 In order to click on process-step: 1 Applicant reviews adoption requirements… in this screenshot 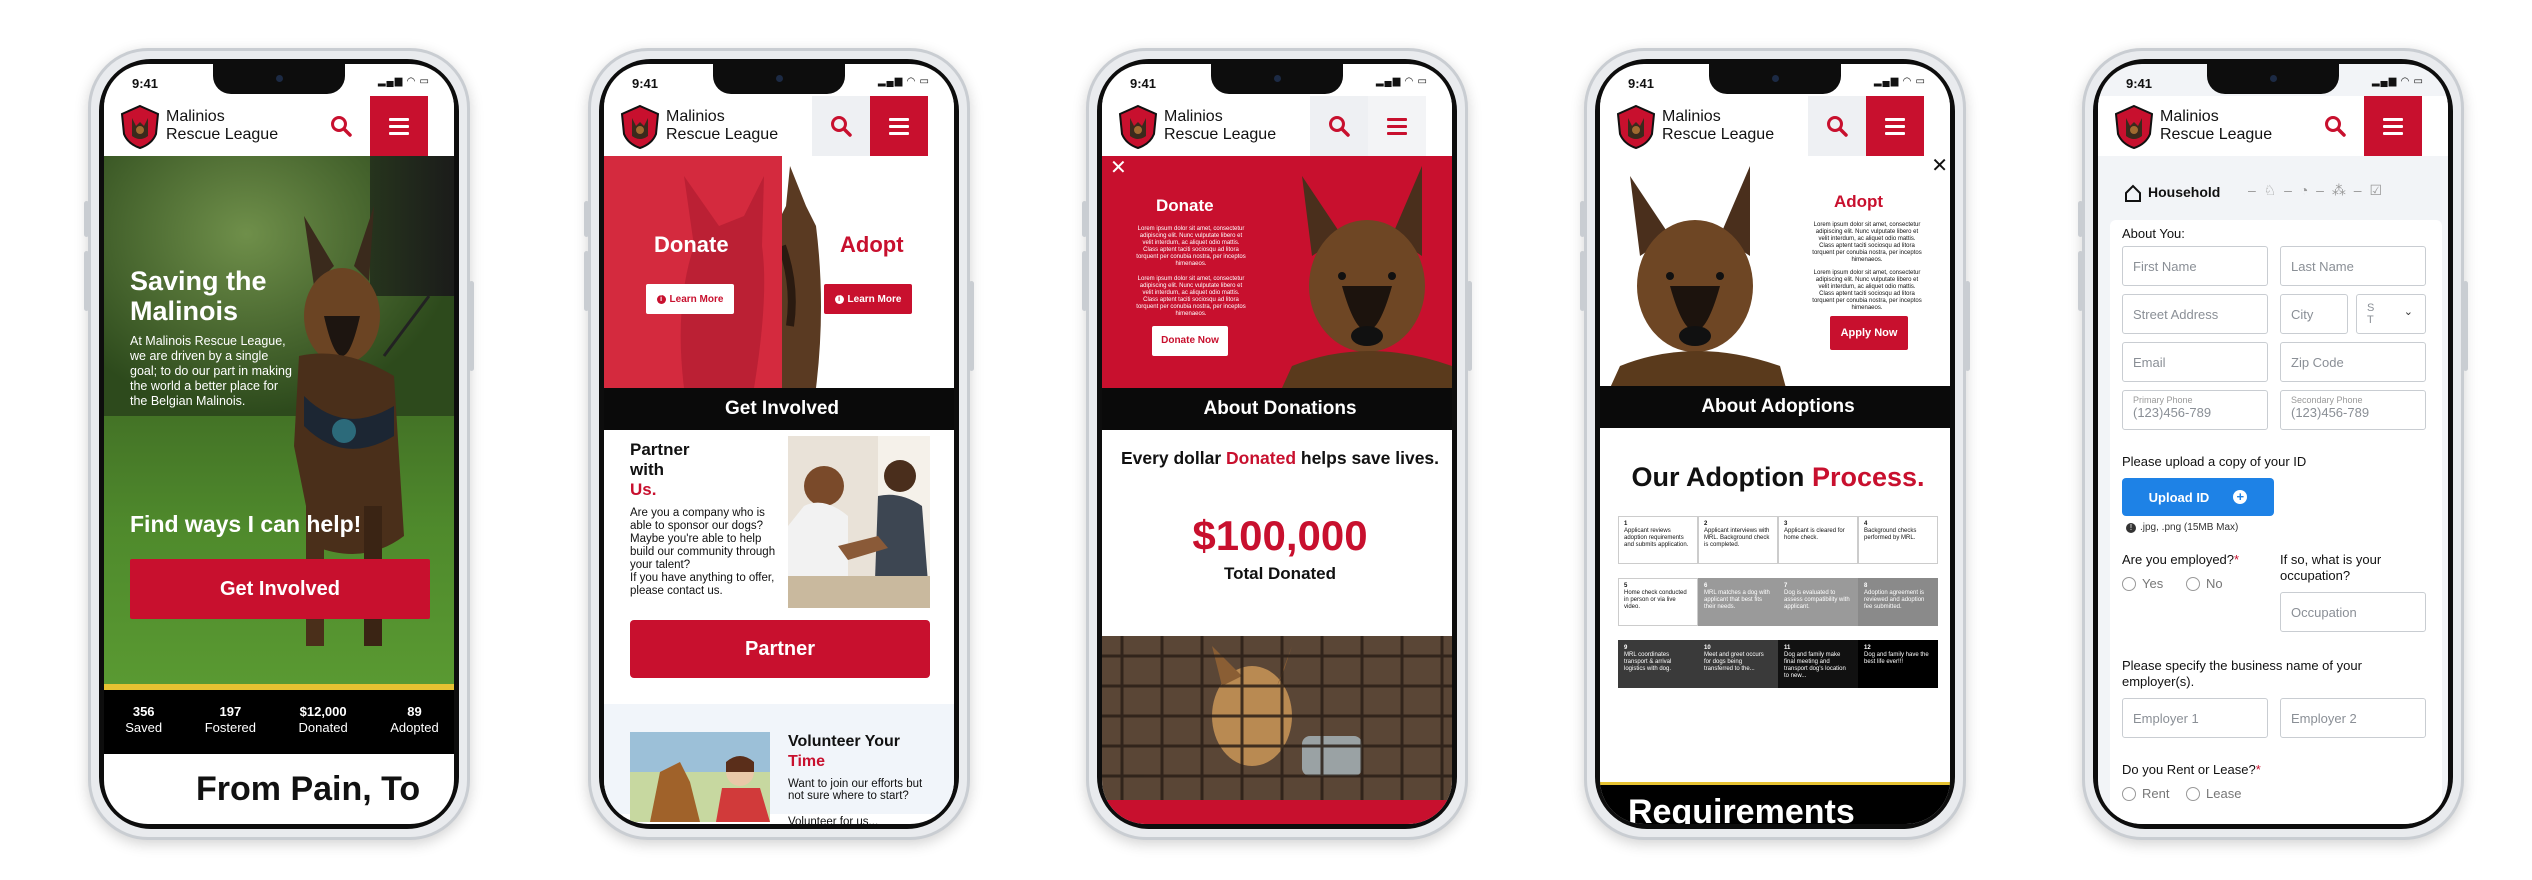, I will do `click(1658, 540)`.